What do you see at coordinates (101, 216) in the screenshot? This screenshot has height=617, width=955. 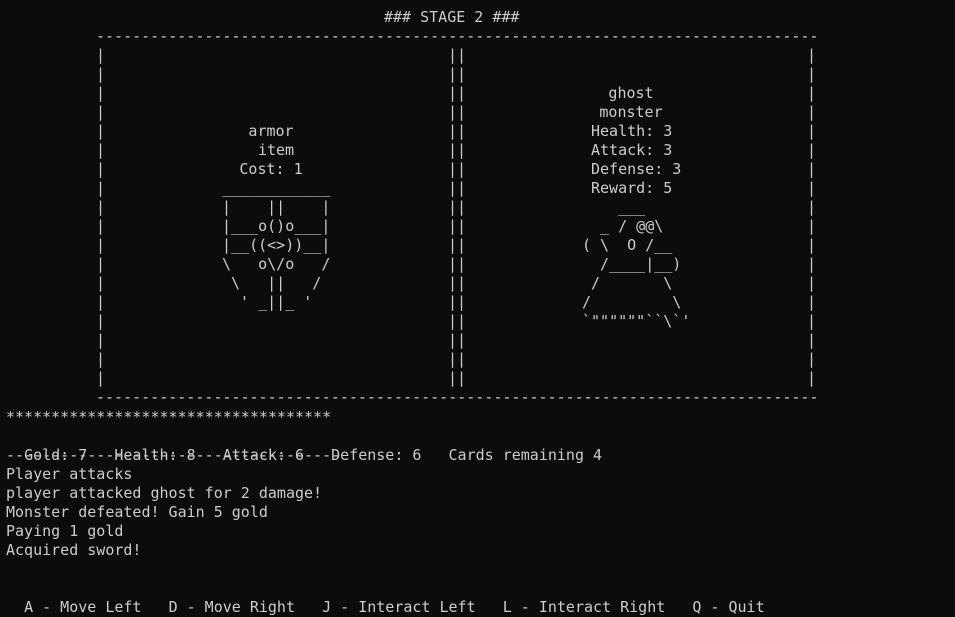 I see `board-left-wall: | | | | | | | | | | | | | | | | | |` at bounding box center [101, 216].